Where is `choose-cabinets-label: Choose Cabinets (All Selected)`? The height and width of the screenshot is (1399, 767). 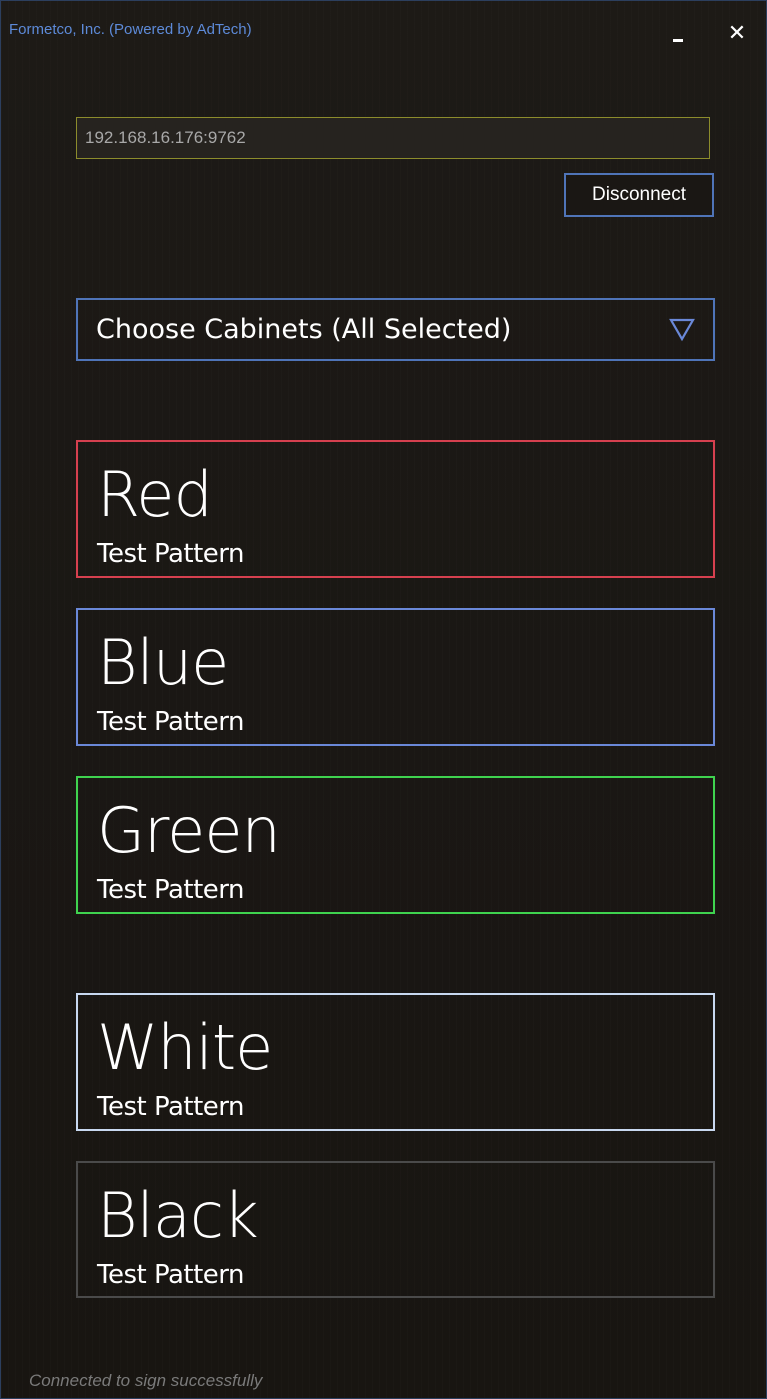
choose-cabinets-label: Choose Cabinets (All Selected) is located at coordinates (304, 329).